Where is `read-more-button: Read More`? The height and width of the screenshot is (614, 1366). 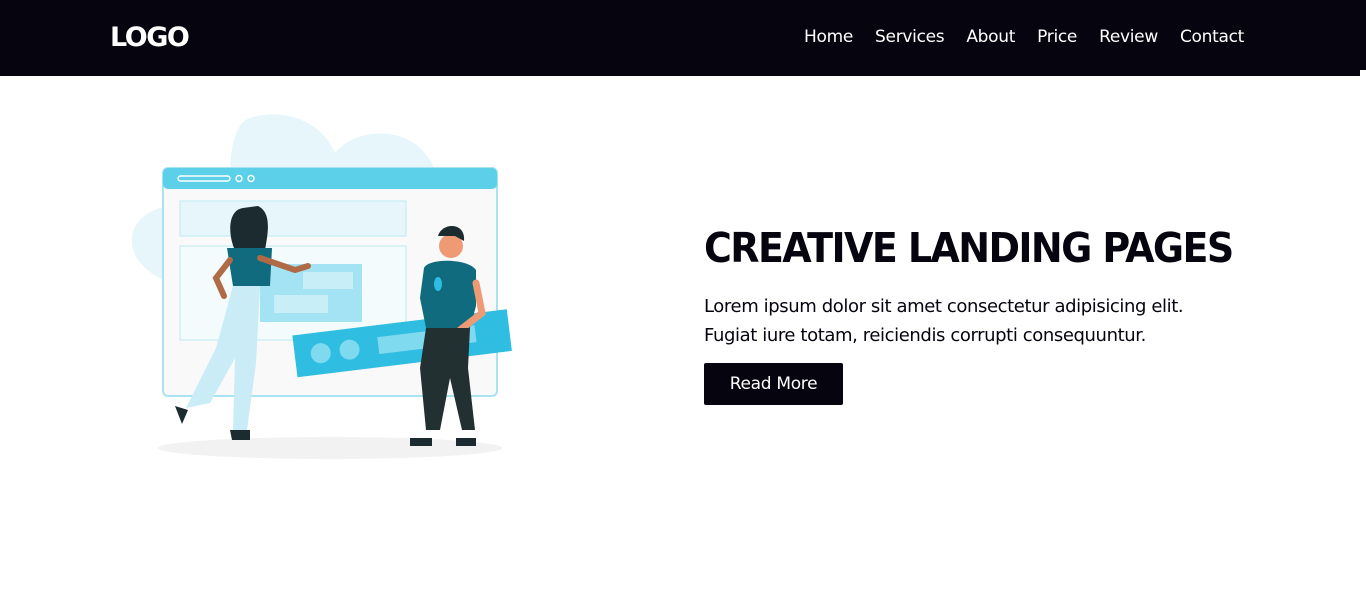
read-more-button: Read More is located at coordinates (773, 384).